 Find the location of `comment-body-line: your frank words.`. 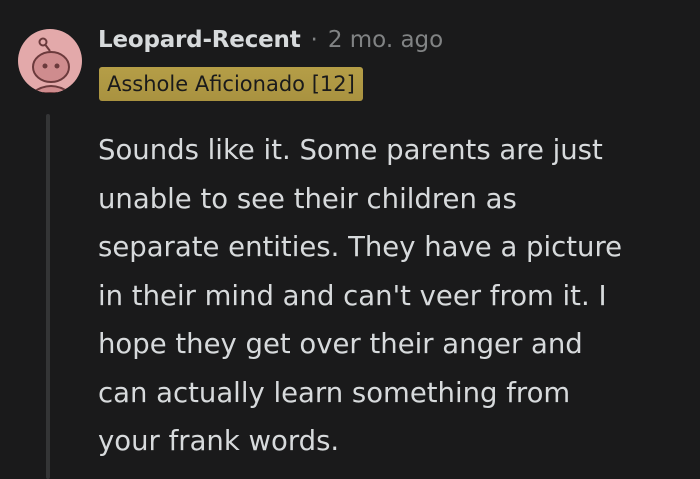

comment-body-line: your frank words. is located at coordinates (219, 441).